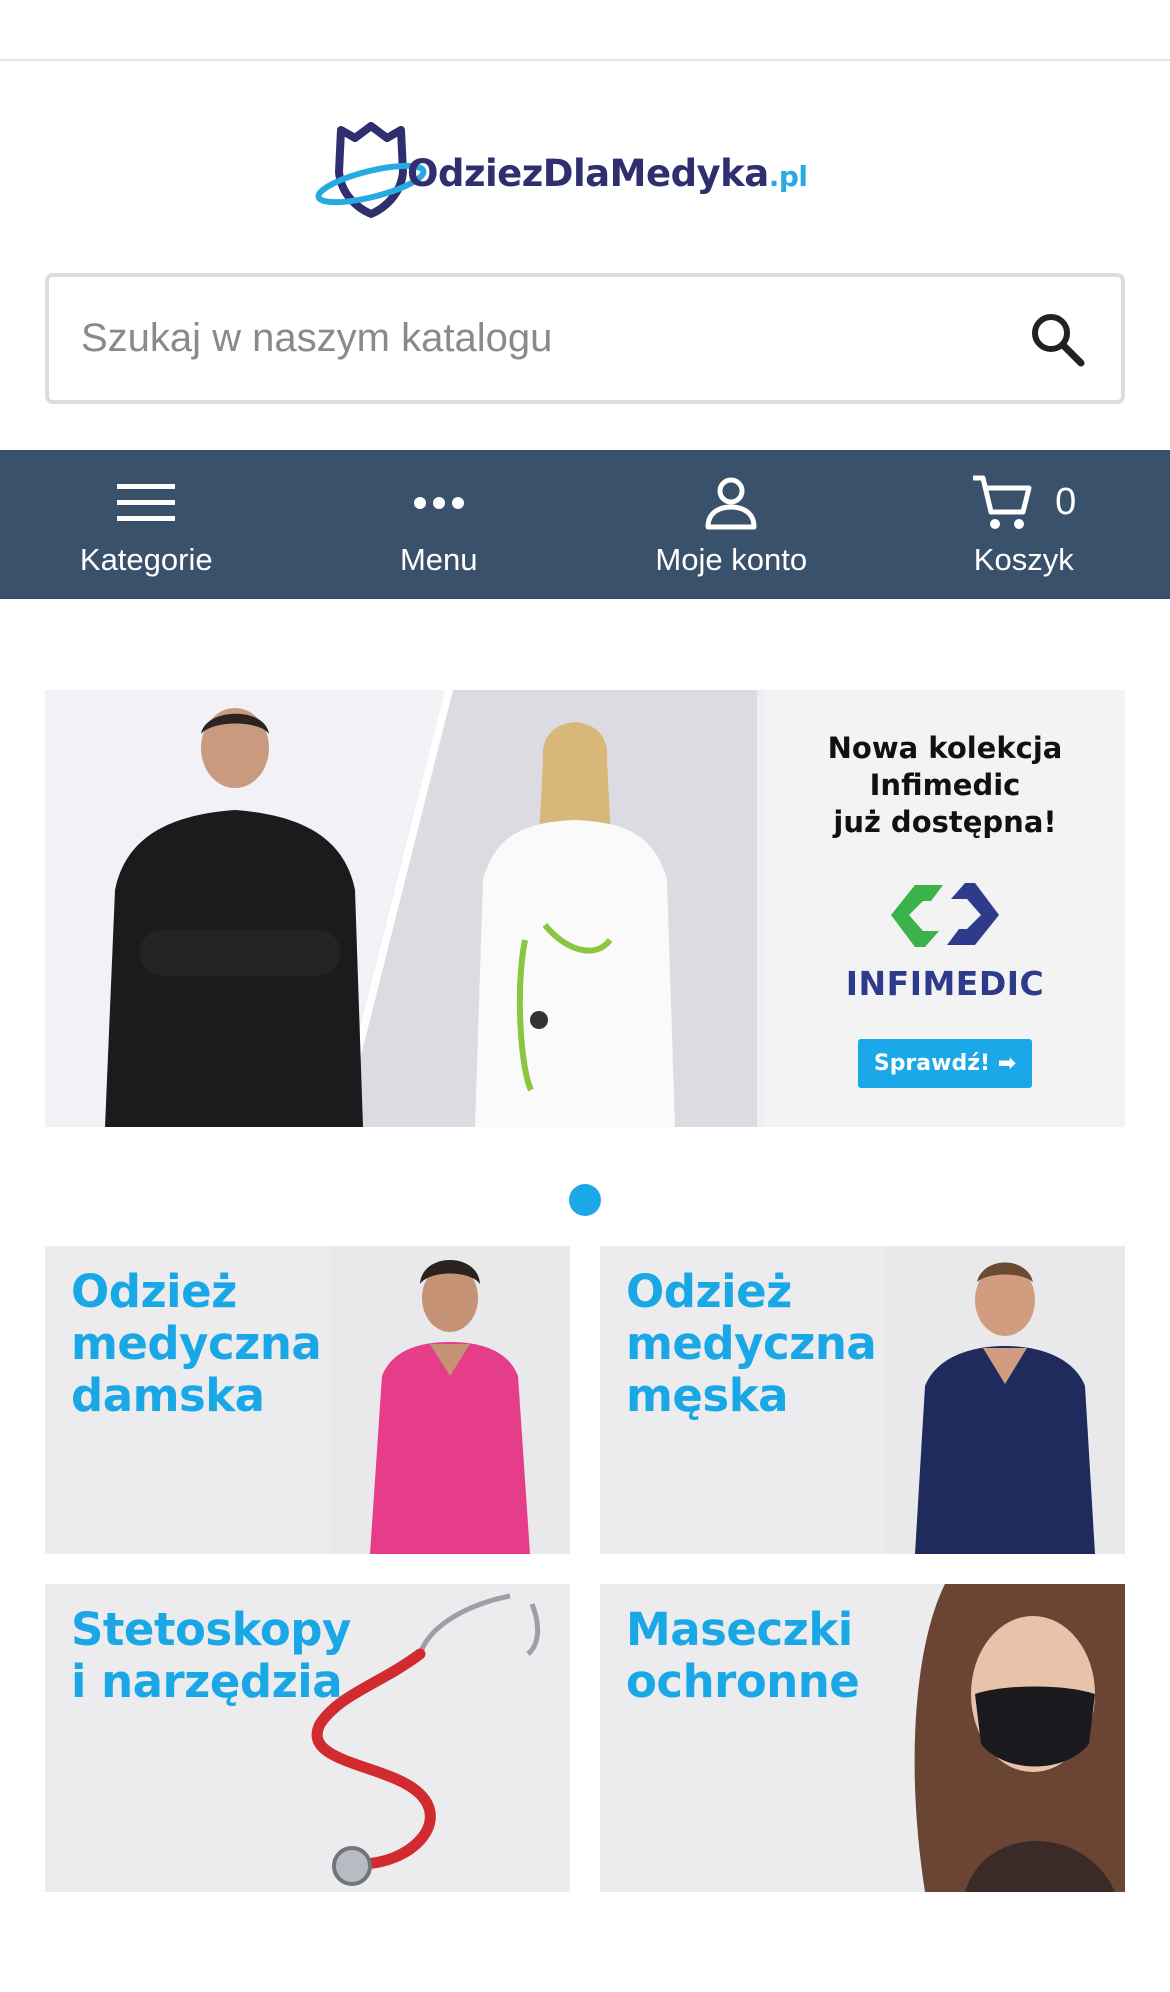  What do you see at coordinates (1057, 339) in the screenshot?
I see `search-icon` at bounding box center [1057, 339].